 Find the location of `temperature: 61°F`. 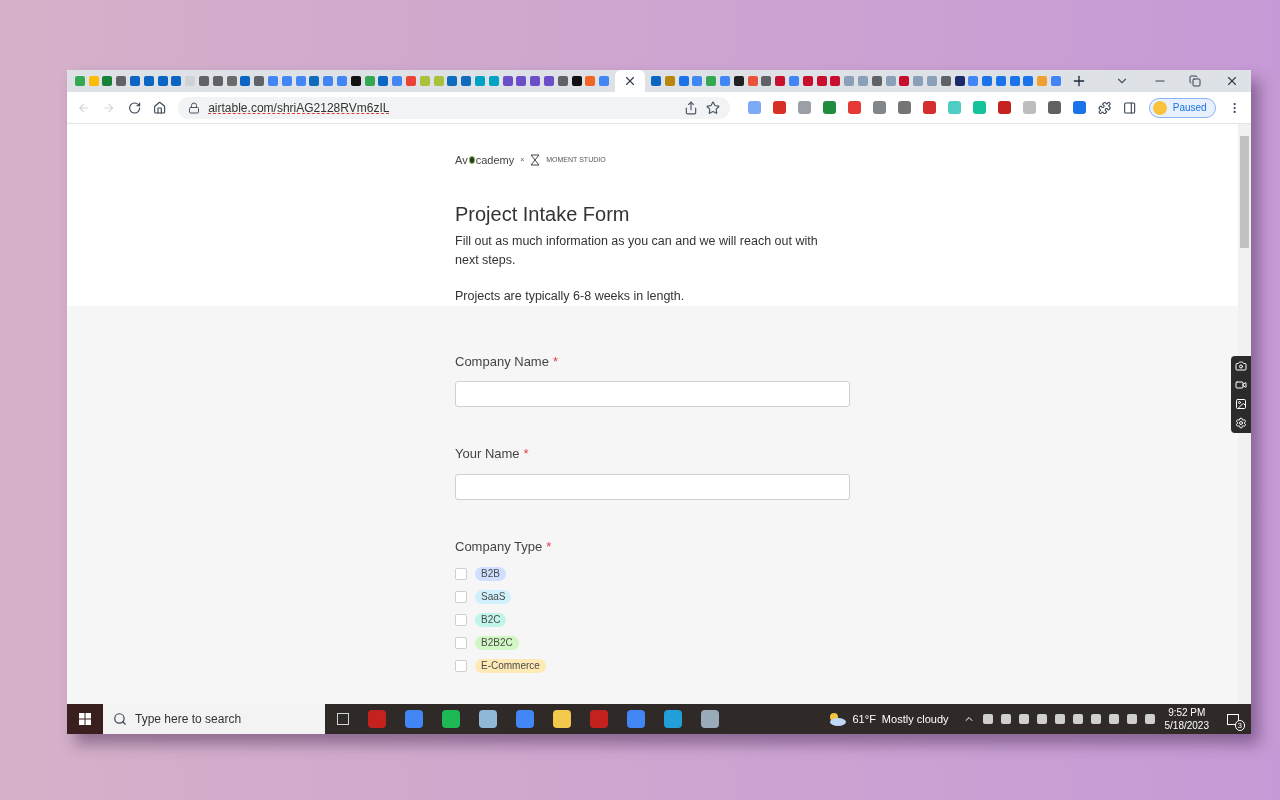

temperature: 61°F is located at coordinates (864, 719).